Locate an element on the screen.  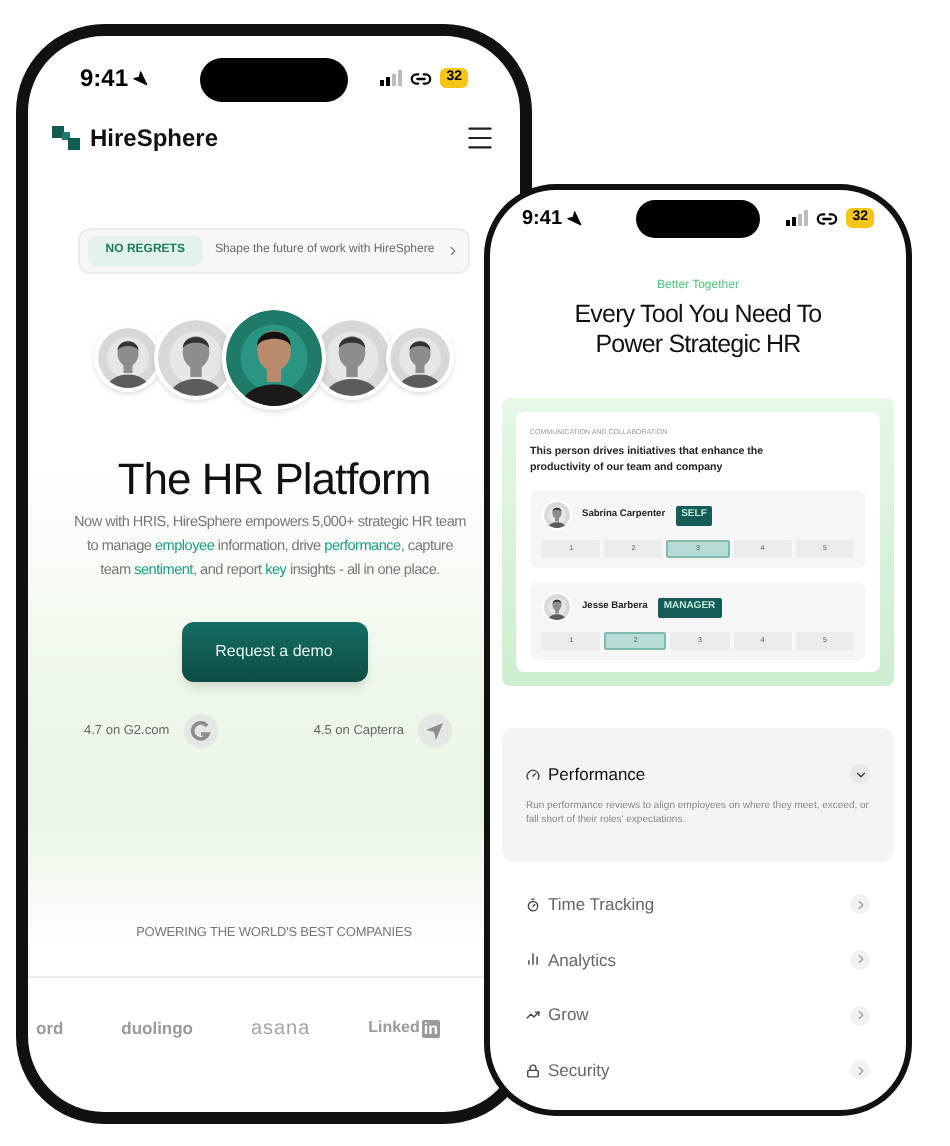
lock-icon is located at coordinates (533, 1070).